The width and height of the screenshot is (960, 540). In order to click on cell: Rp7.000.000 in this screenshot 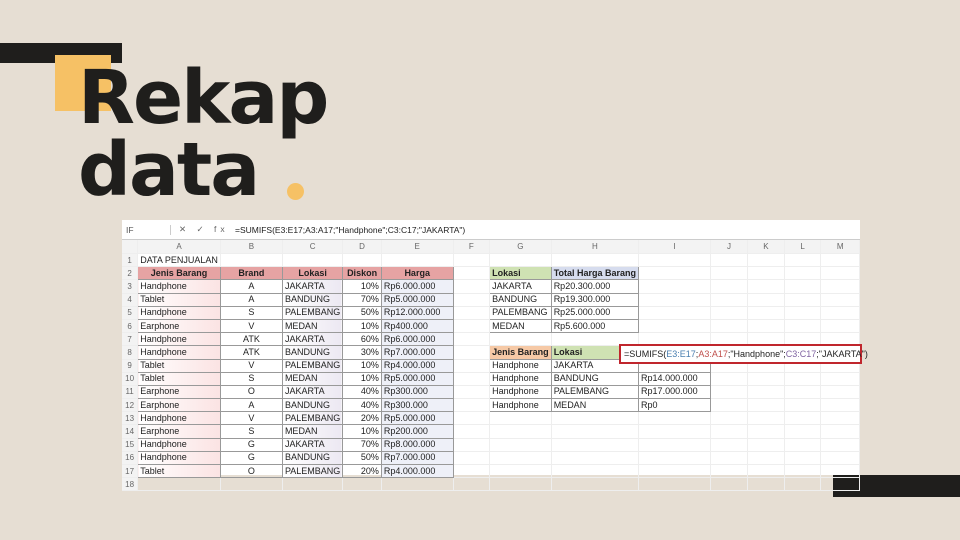, I will do `click(417, 352)`.